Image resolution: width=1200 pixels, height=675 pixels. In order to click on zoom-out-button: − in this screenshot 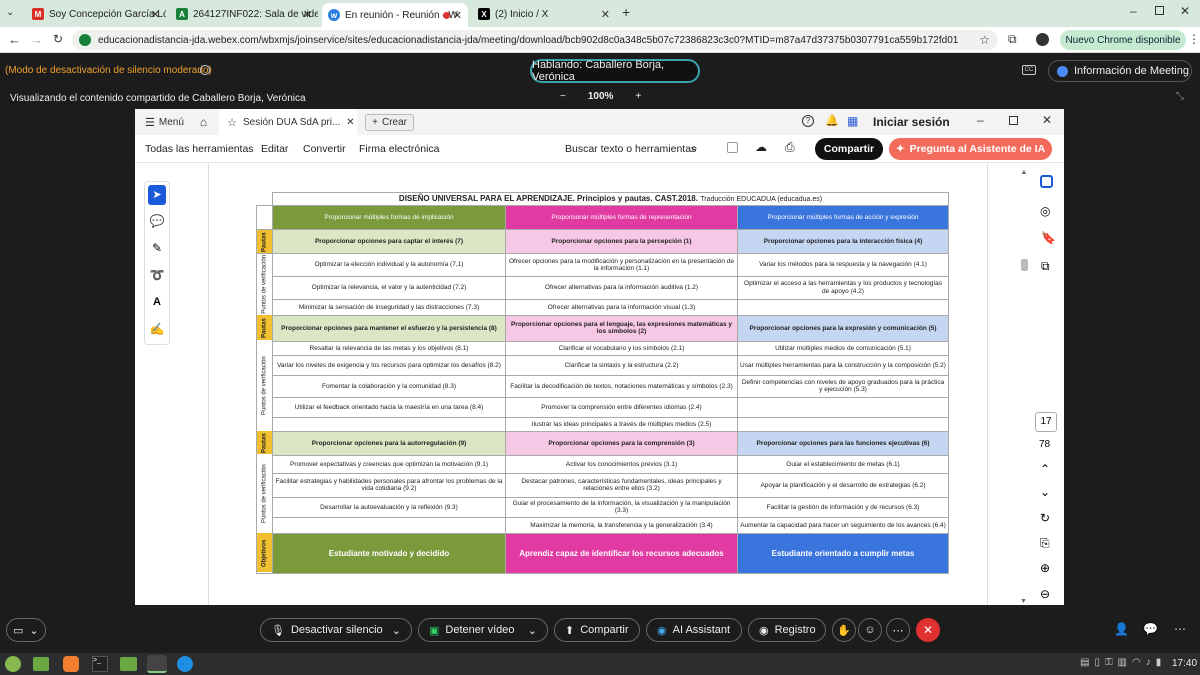, I will do `click(563, 96)`.